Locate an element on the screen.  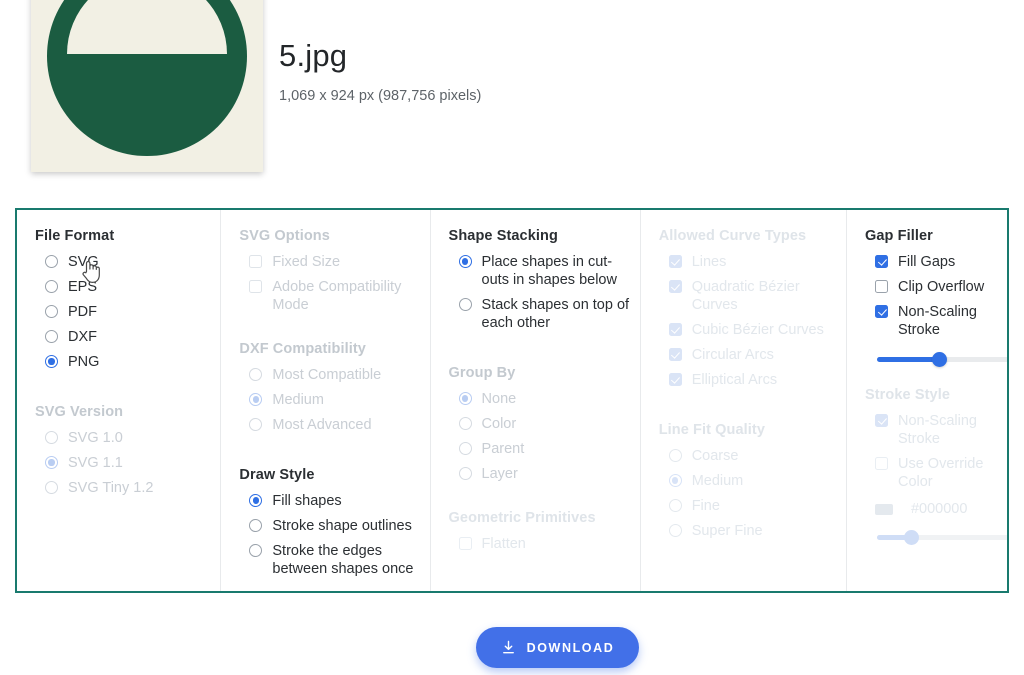
label-use-override-color: Use Override Color is located at coordinates (940, 473).